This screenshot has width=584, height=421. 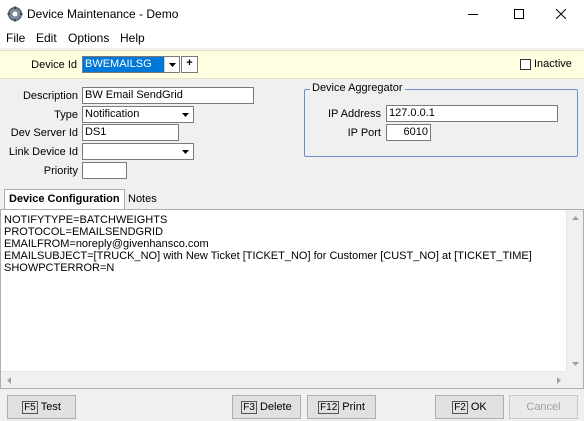 What do you see at coordinates (103, 14) in the screenshot?
I see `window-title: Device Maintenance - Demo` at bounding box center [103, 14].